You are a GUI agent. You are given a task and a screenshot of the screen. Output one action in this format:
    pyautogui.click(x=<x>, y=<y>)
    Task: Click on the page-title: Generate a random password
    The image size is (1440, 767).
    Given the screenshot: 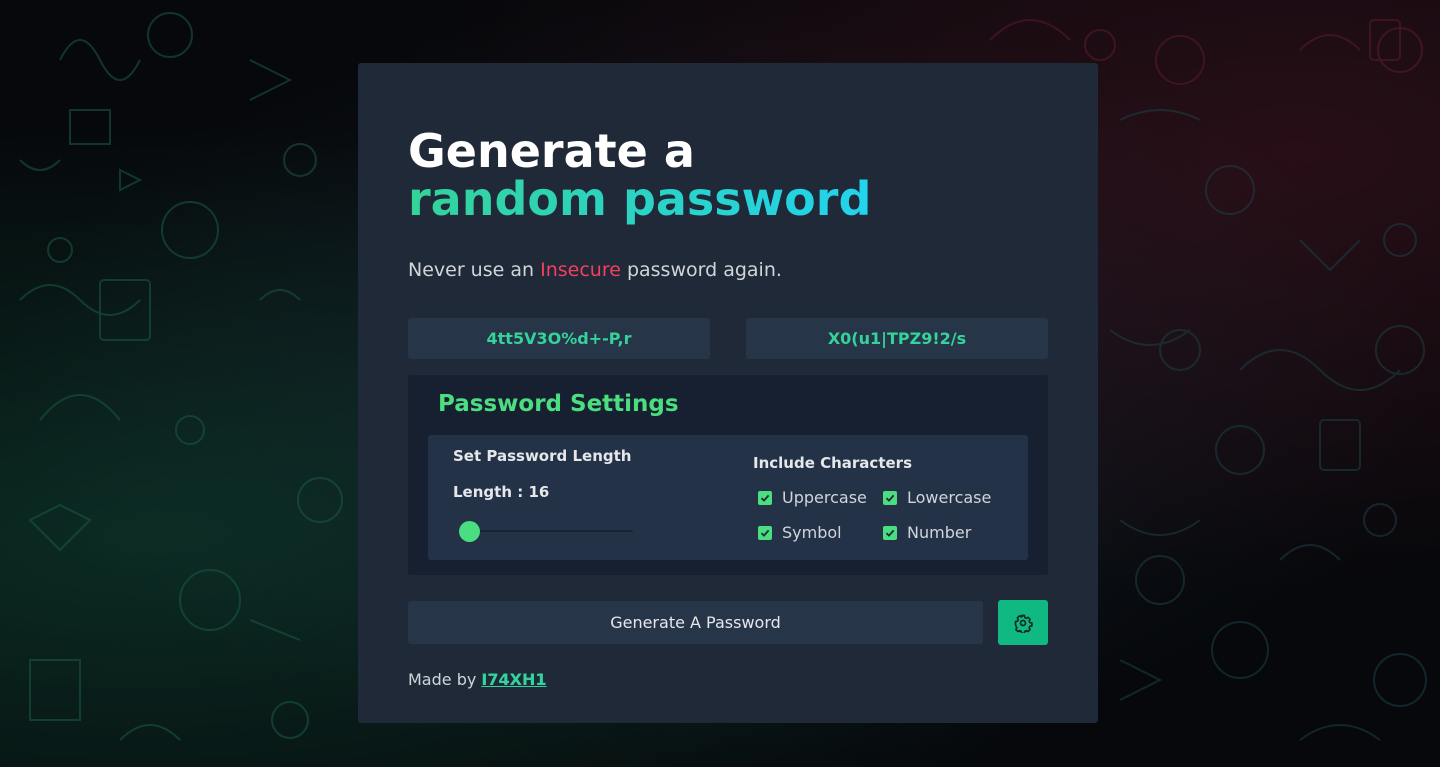 What is the action you would take?
    pyautogui.click(x=639, y=175)
    